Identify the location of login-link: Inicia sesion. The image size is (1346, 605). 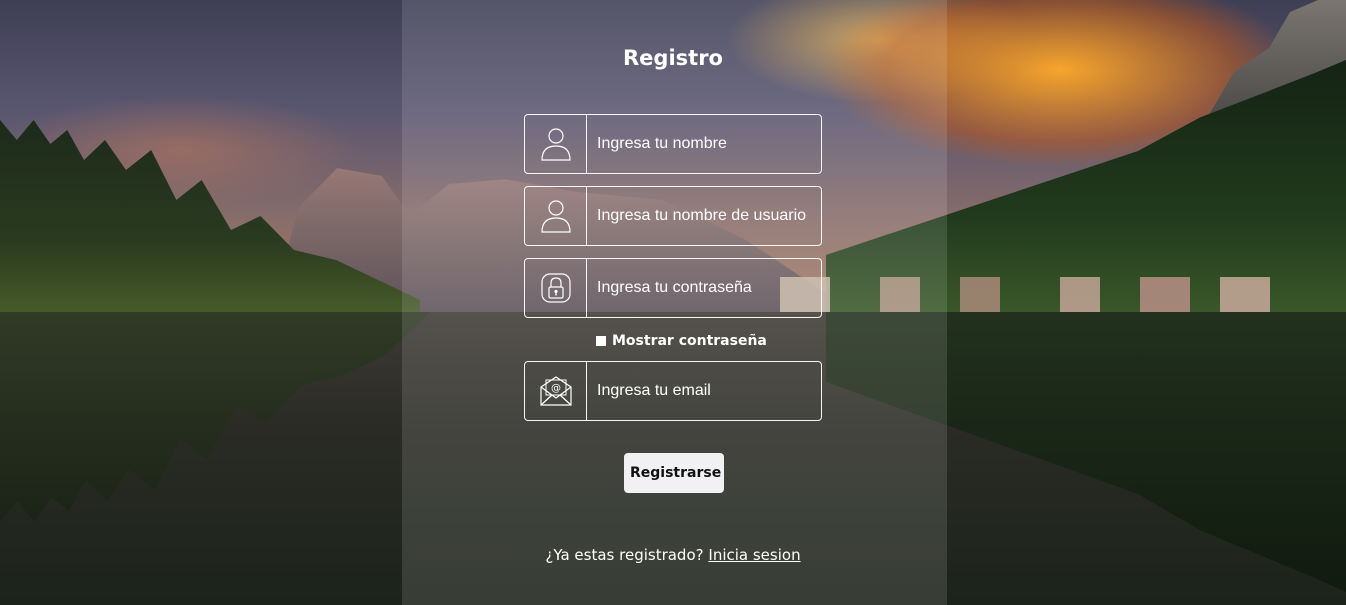
(754, 555).